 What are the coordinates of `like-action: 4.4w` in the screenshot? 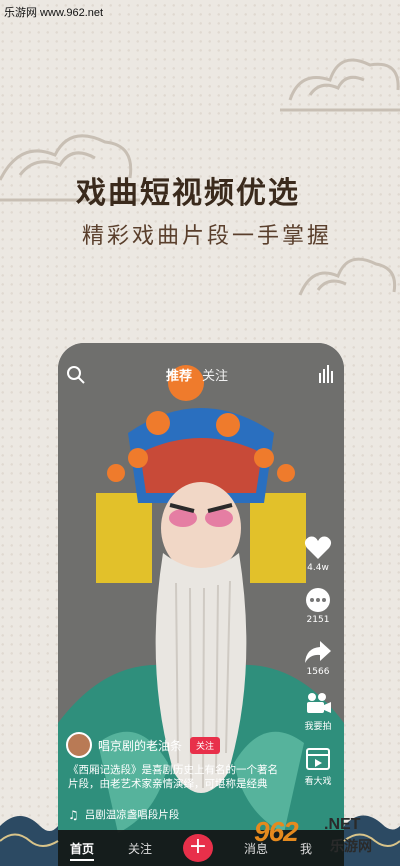 It's located at (318, 554).